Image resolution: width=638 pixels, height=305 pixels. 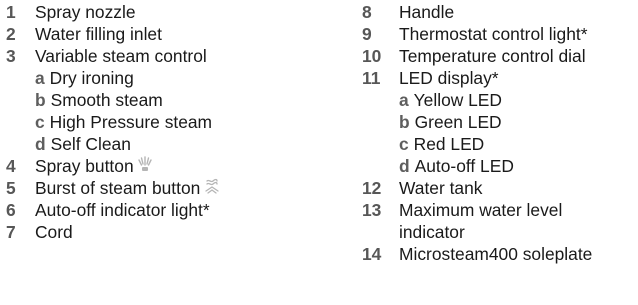 What do you see at coordinates (427, 12) in the screenshot?
I see `item-label: Handle` at bounding box center [427, 12].